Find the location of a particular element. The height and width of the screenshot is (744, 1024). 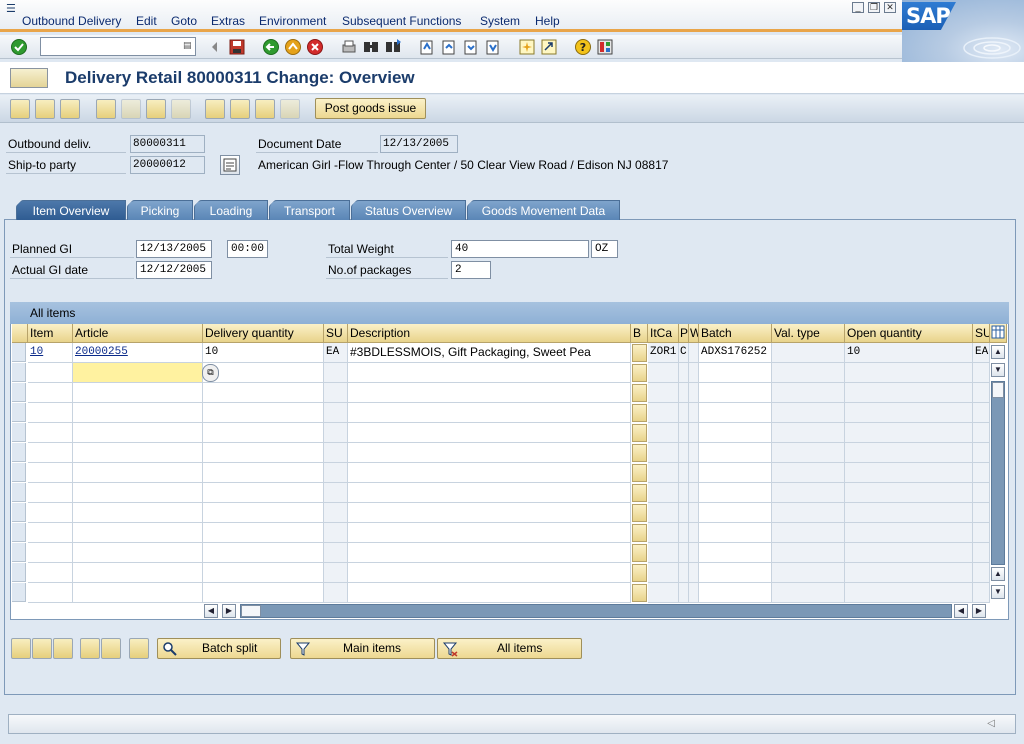

cell-batch: ADXS176252 is located at coordinates (735, 353).